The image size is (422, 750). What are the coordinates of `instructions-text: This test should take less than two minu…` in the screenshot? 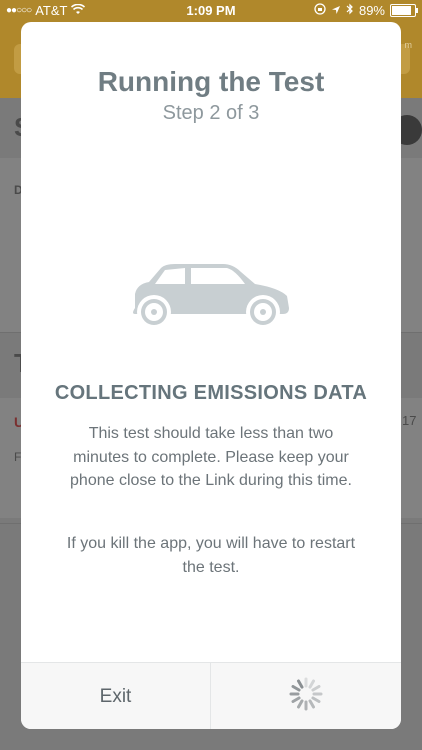 It's located at (211, 457).